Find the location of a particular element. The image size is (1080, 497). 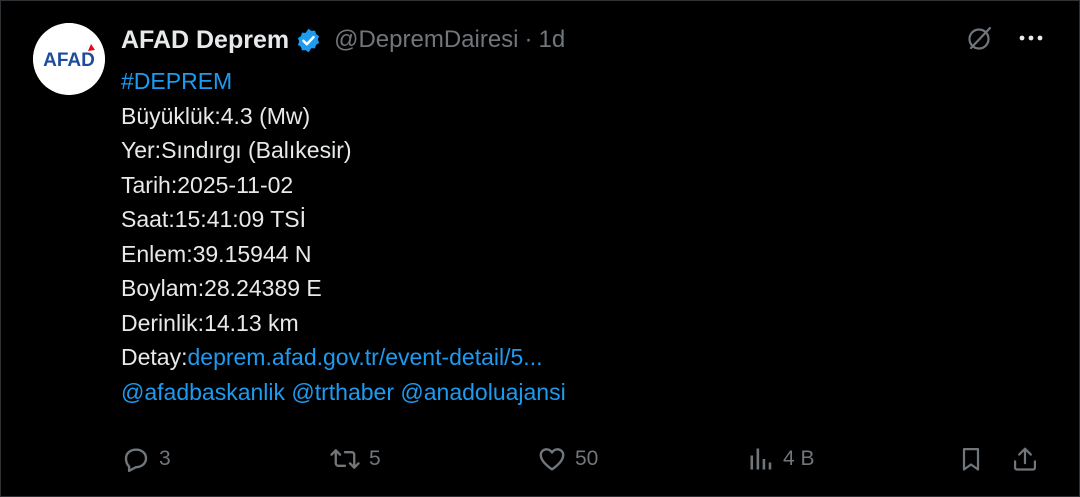

action-bar: 3 5 50 4 B is located at coordinates (581, 459).